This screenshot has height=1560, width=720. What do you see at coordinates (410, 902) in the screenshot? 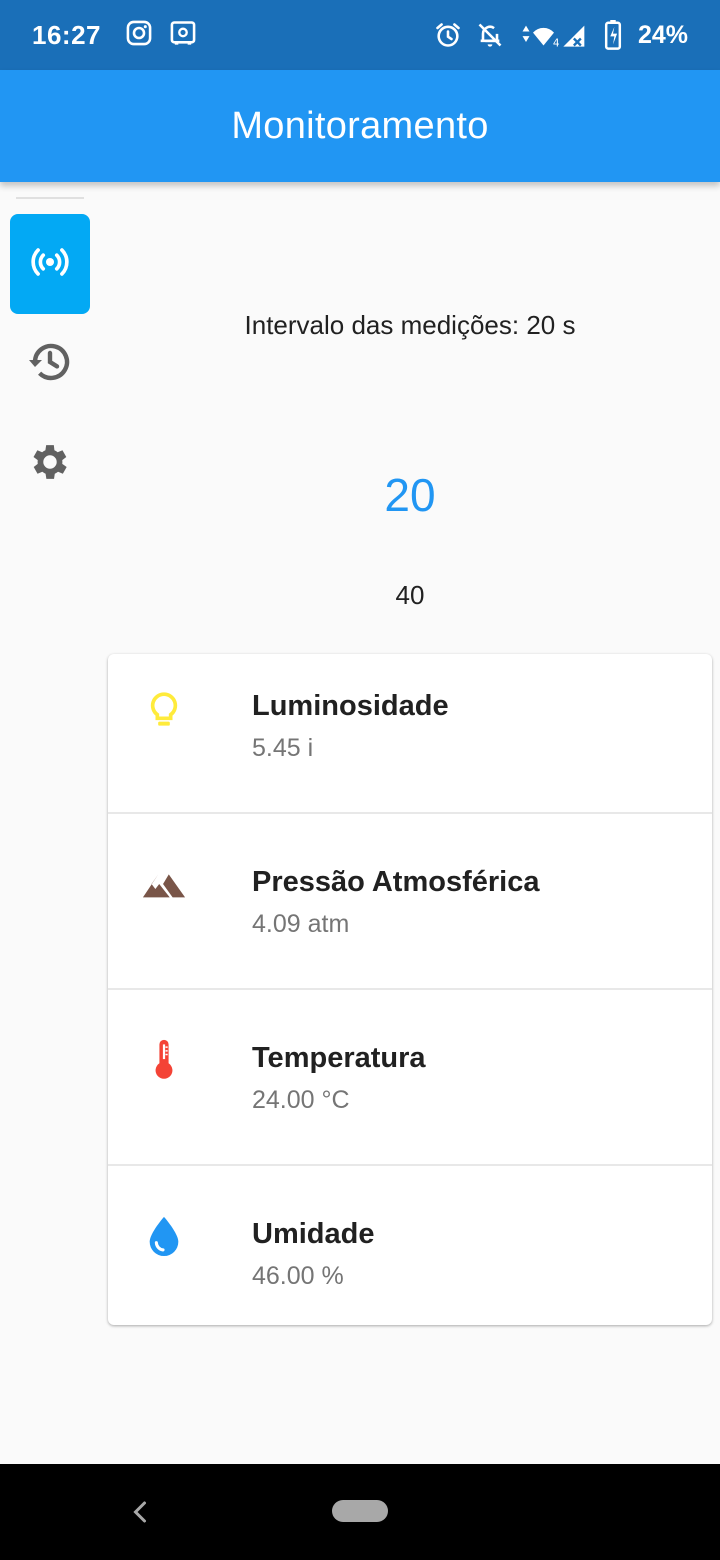
I see `sensor-row-pressure: Pressão Atmosférica 4.09 atm` at bounding box center [410, 902].